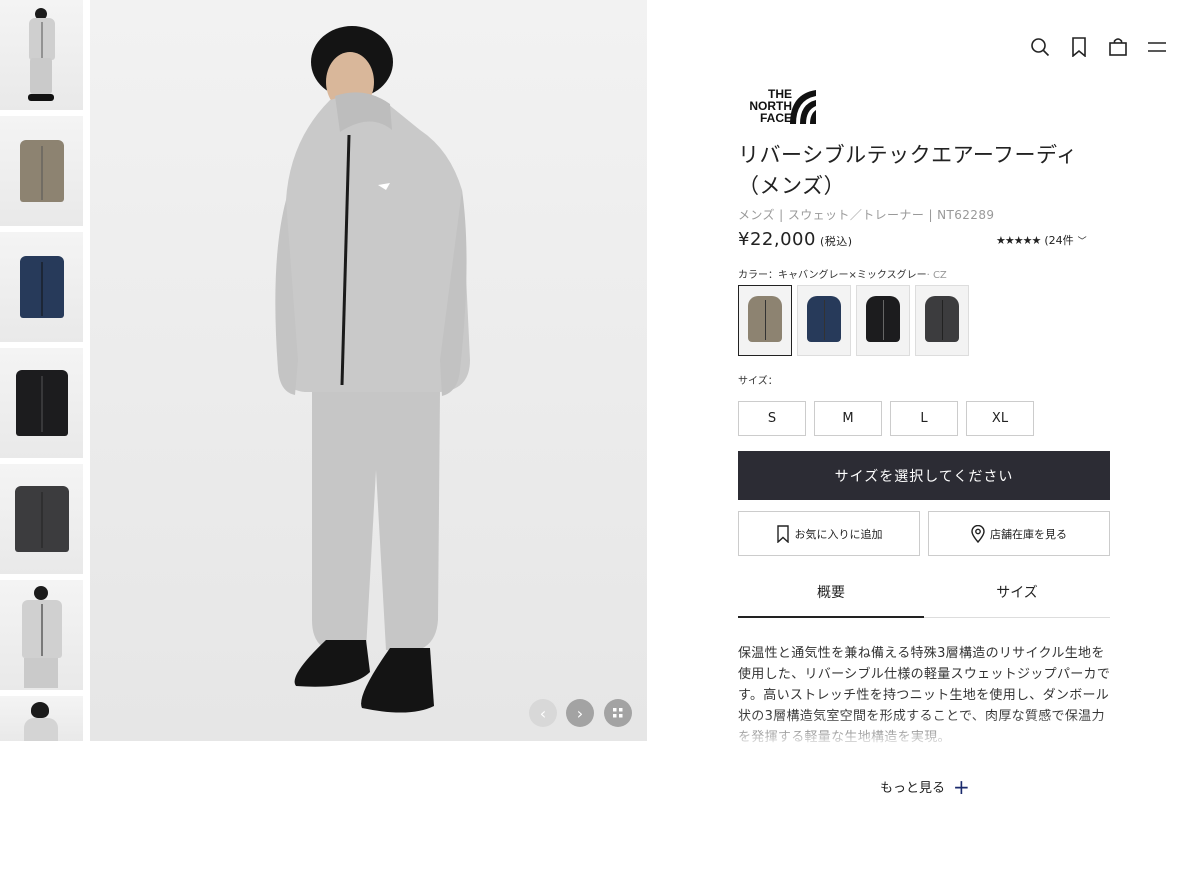 This screenshot has height=879, width=1200. I want to click on show-more-button: もっと見る +, so click(925, 786).